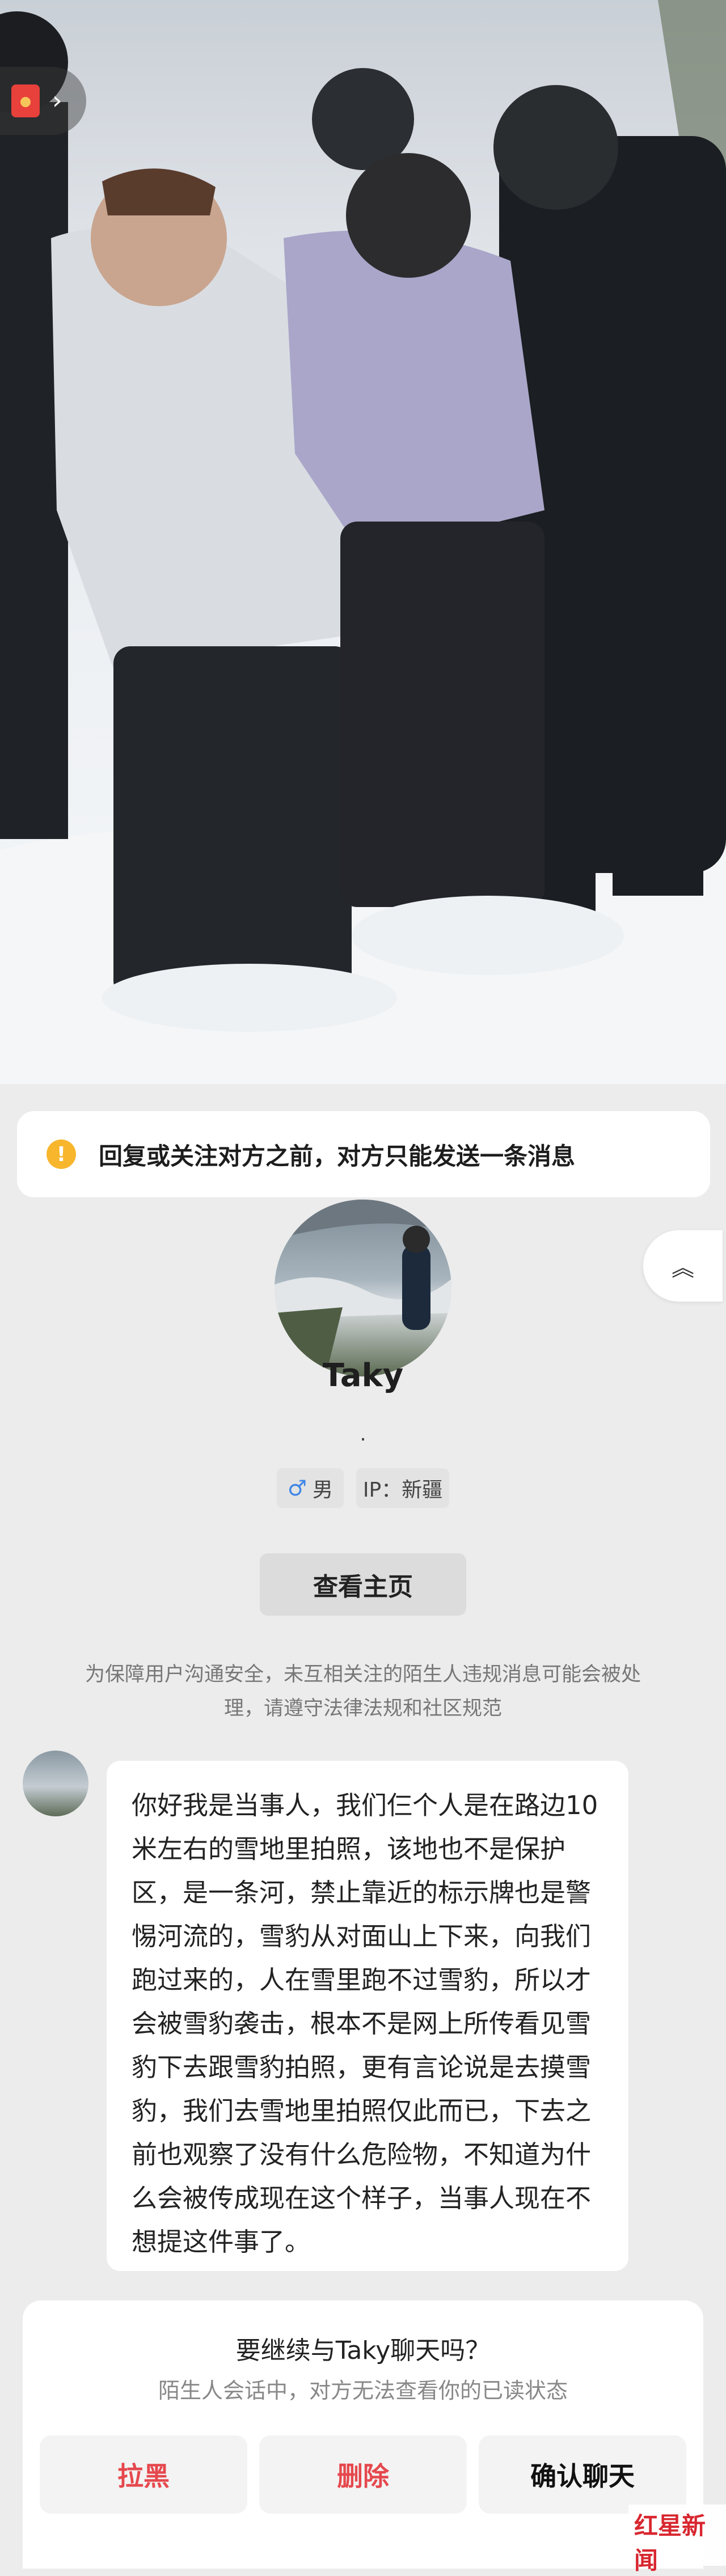 Image resolution: width=726 pixels, height=2576 pixels. I want to click on delete-button: 删除, so click(363, 2474).